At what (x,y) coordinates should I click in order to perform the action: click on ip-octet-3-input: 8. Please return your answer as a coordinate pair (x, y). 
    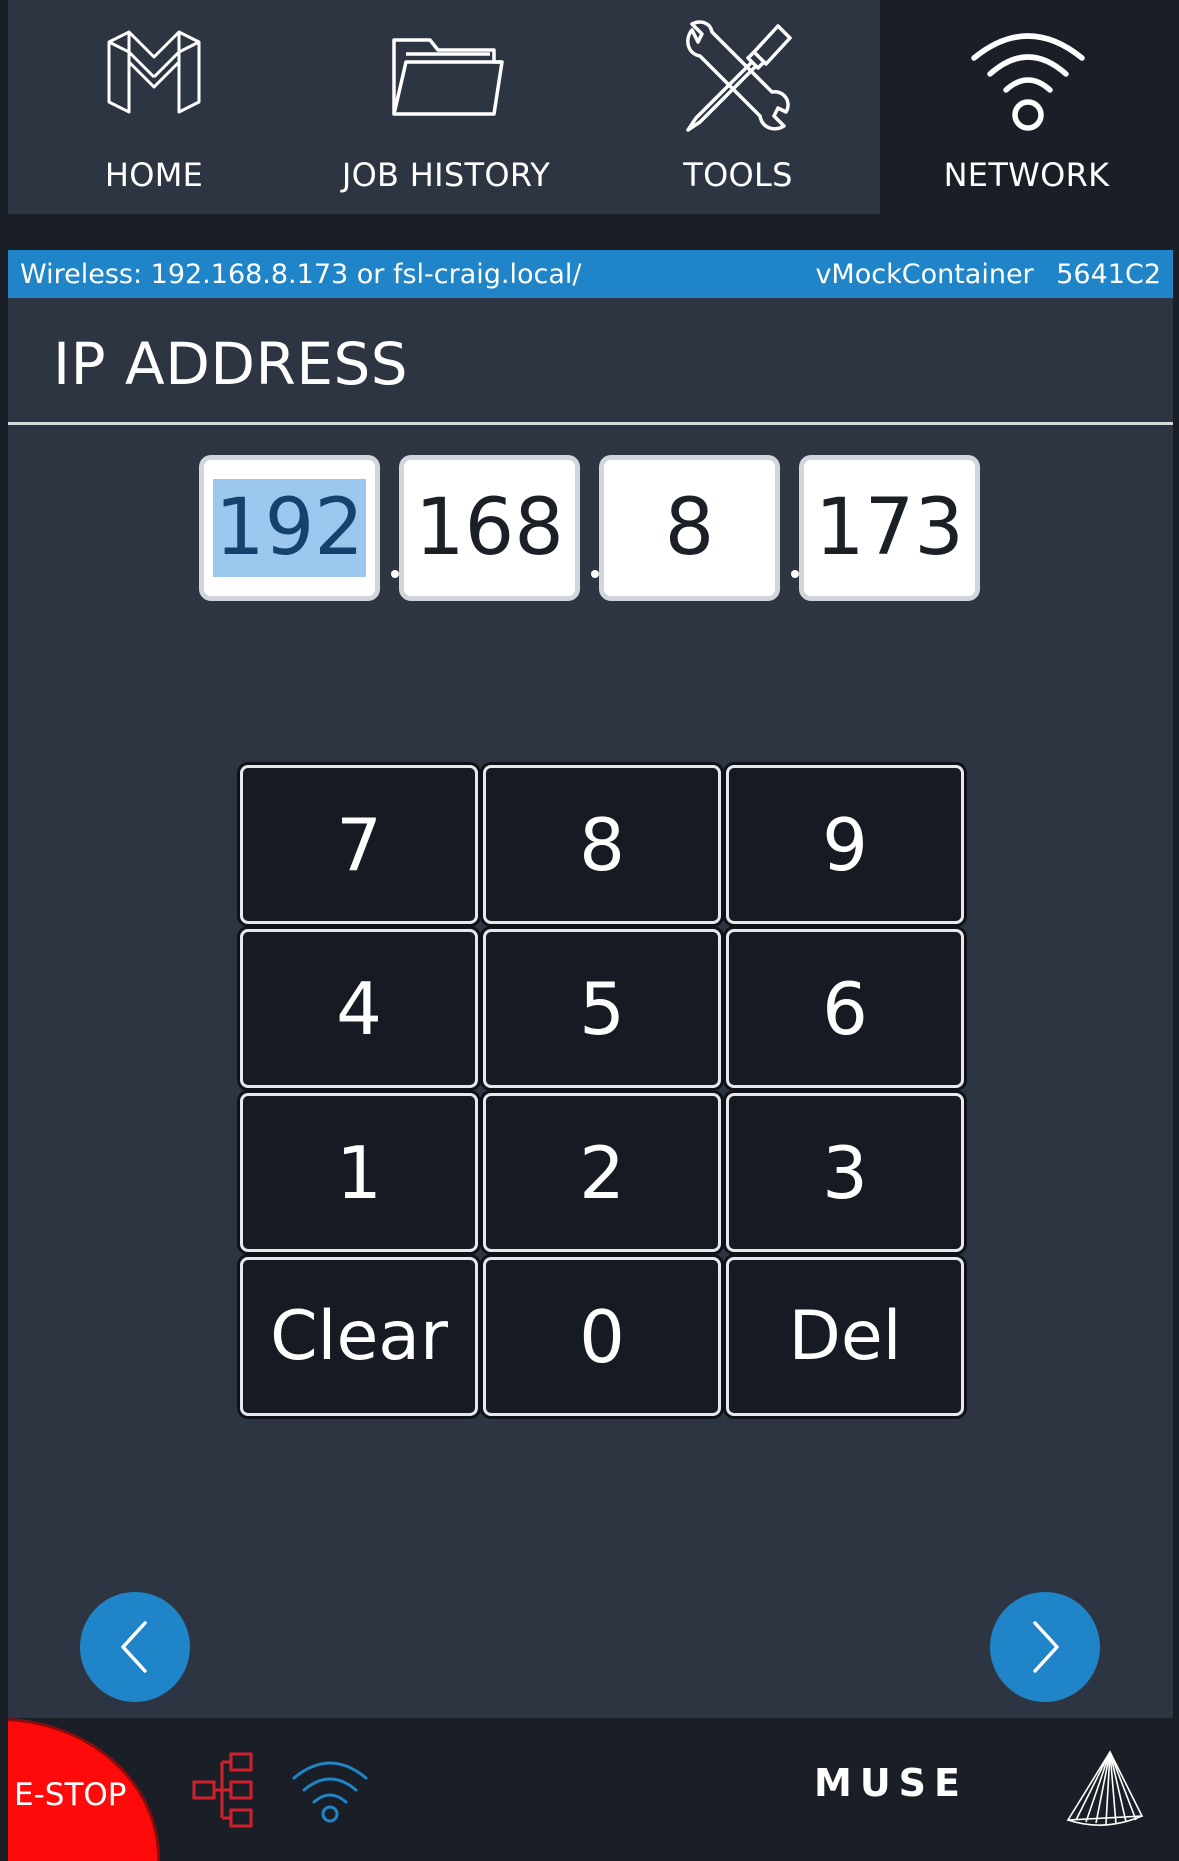
    Looking at the image, I should click on (689, 528).